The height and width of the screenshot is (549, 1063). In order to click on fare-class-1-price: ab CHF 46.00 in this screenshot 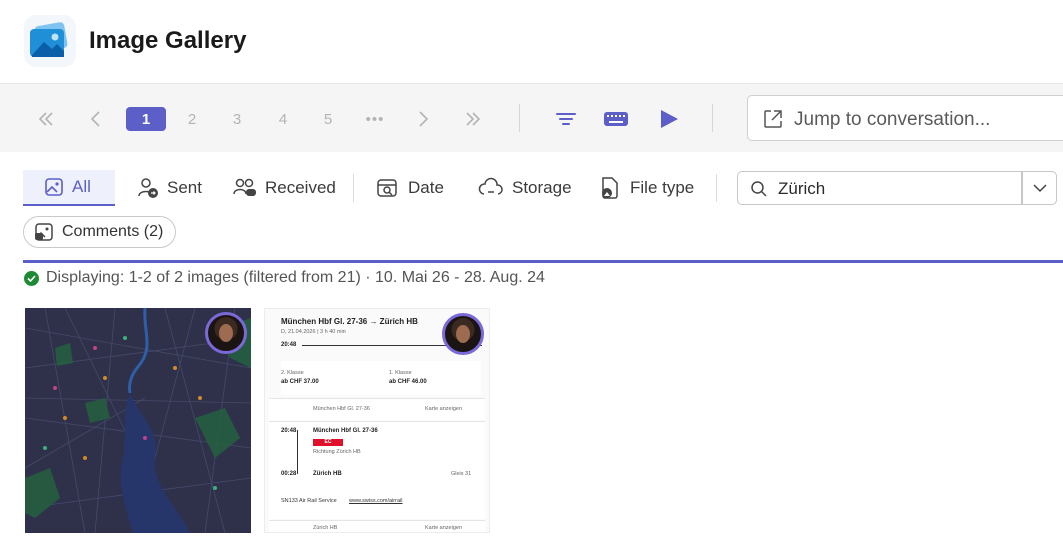, I will do `click(408, 382)`.